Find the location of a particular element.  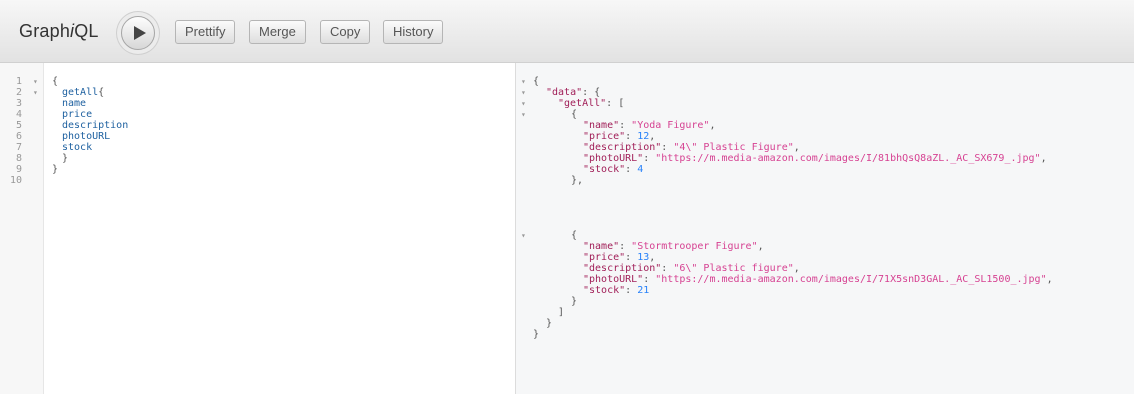

prettify-button: Prettify is located at coordinates (205, 32).